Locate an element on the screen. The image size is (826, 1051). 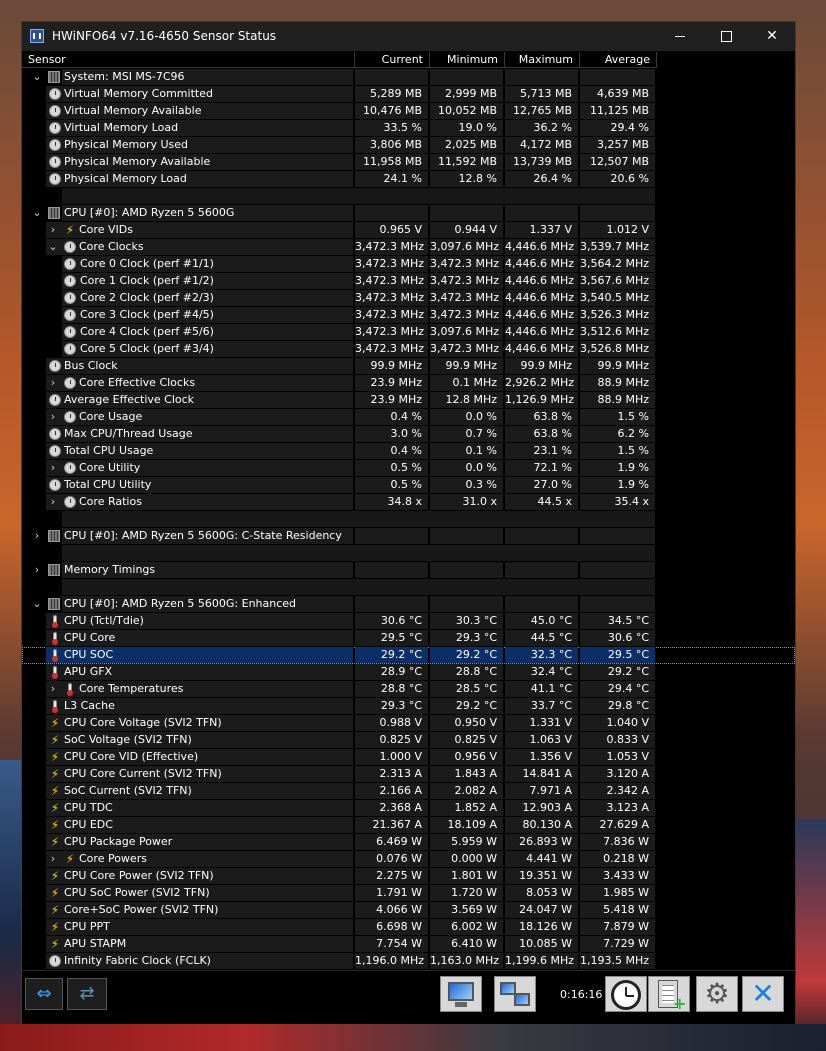
maximum-value: 12,765 MB is located at coordinates (541, 111).